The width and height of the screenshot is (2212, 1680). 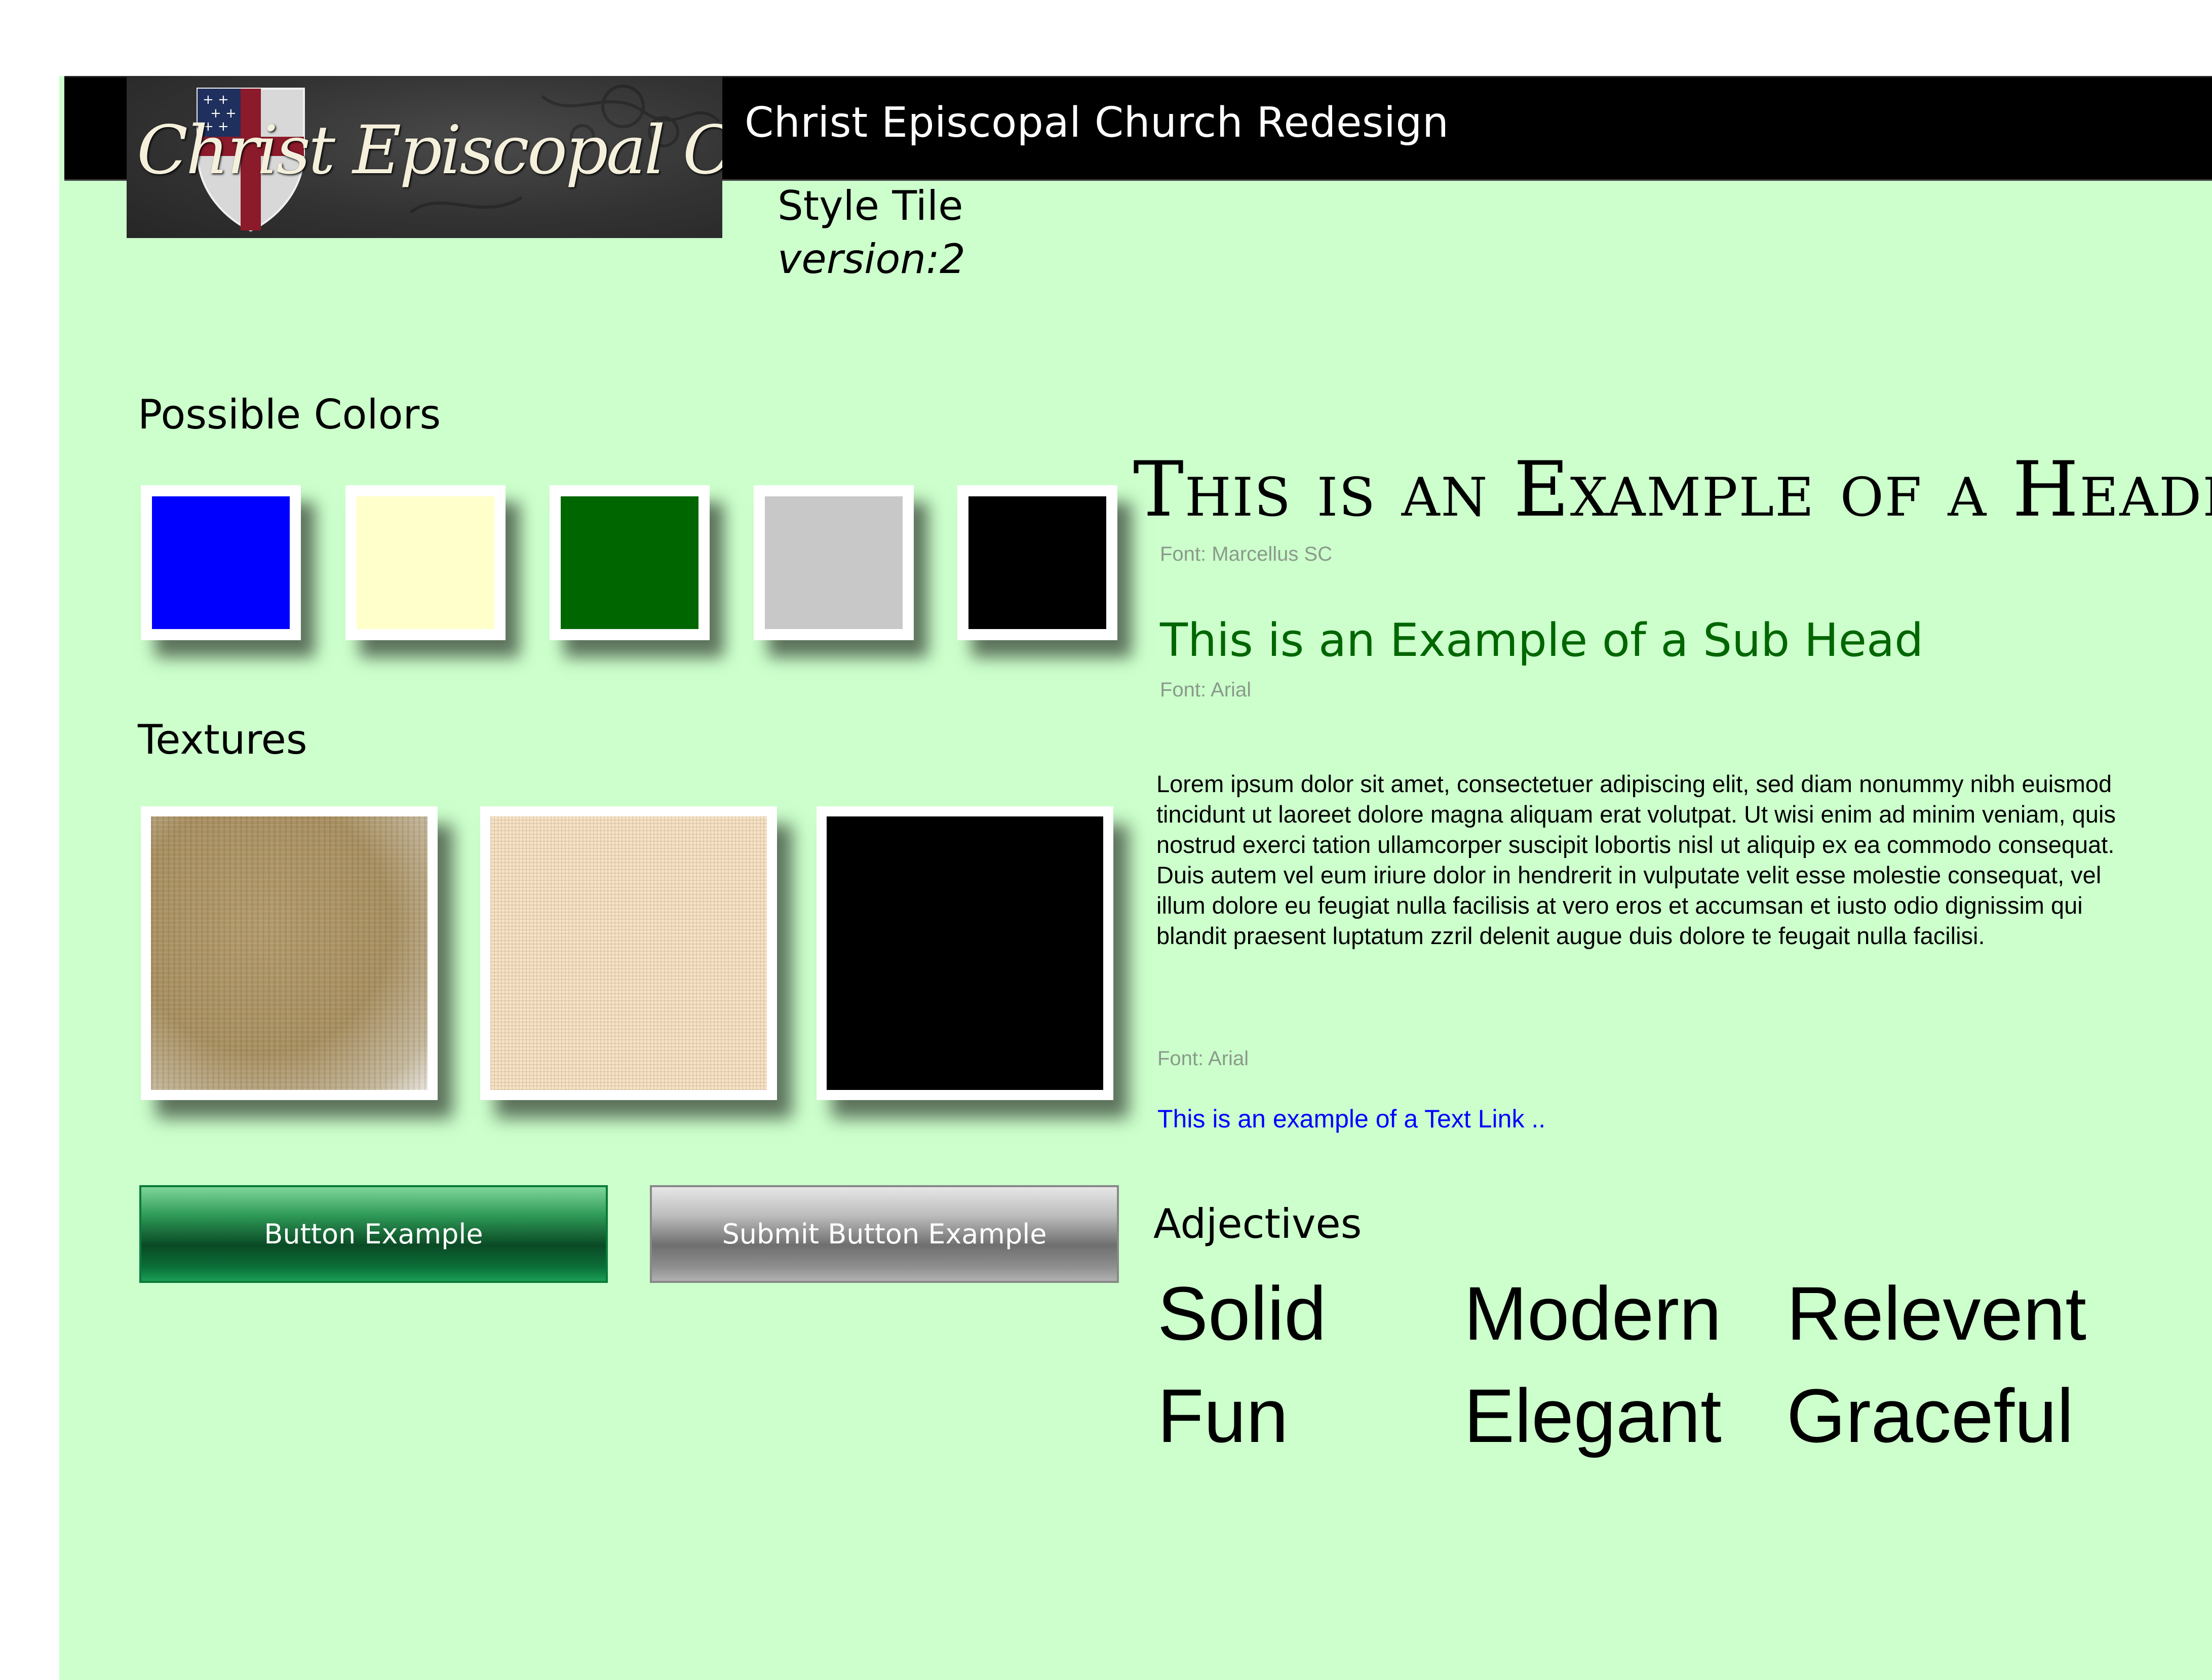 I want to click on button-example: Button Example, so click(x=374, y=1234).